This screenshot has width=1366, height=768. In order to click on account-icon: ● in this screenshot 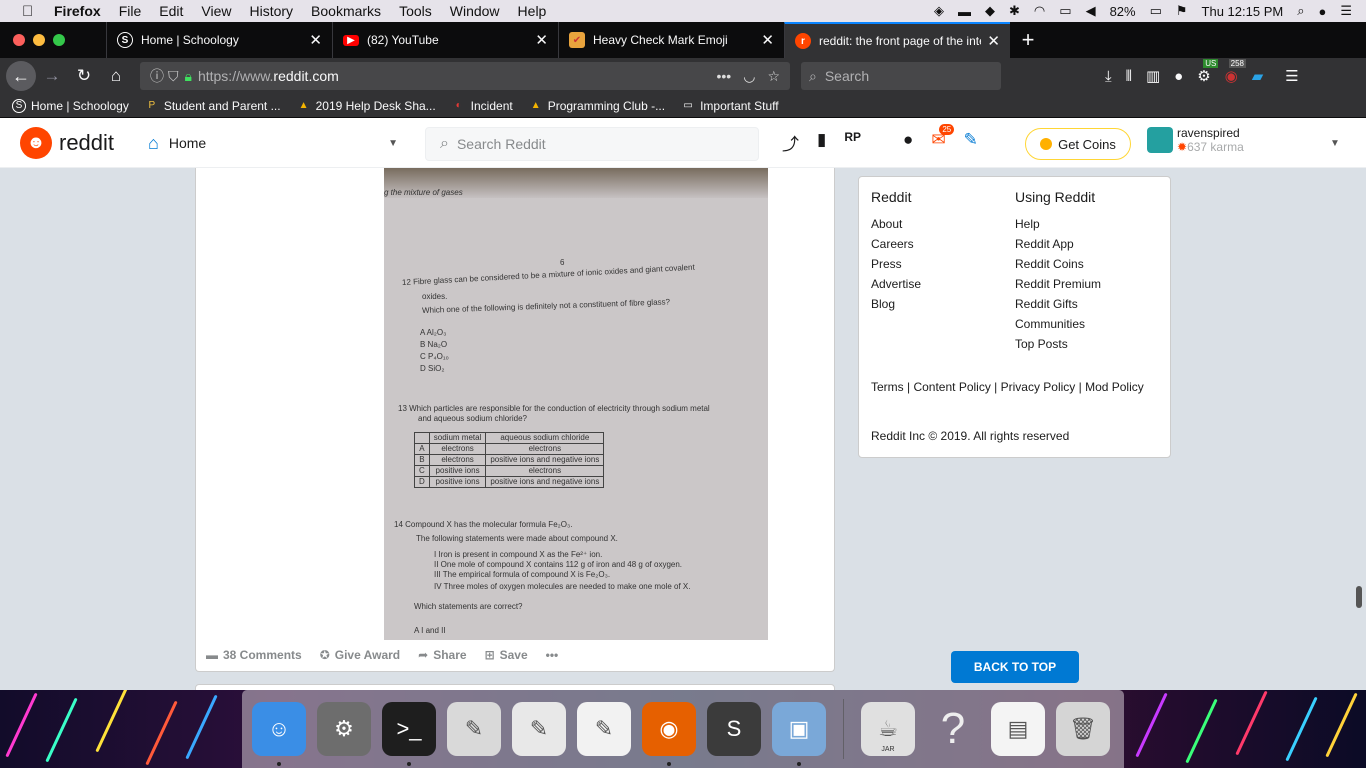, I will do `click(1178, 76)`.